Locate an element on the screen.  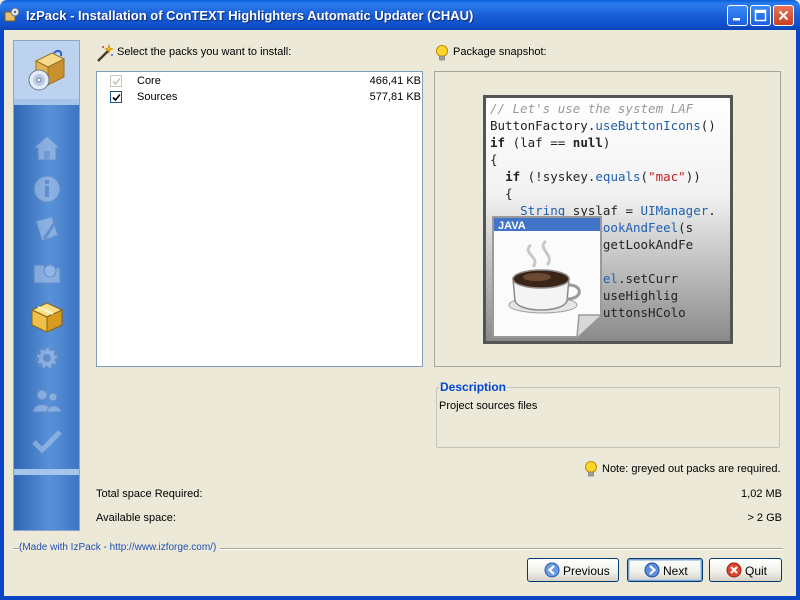
code-line: if (laf == null) is located at coordinates (550, 142).